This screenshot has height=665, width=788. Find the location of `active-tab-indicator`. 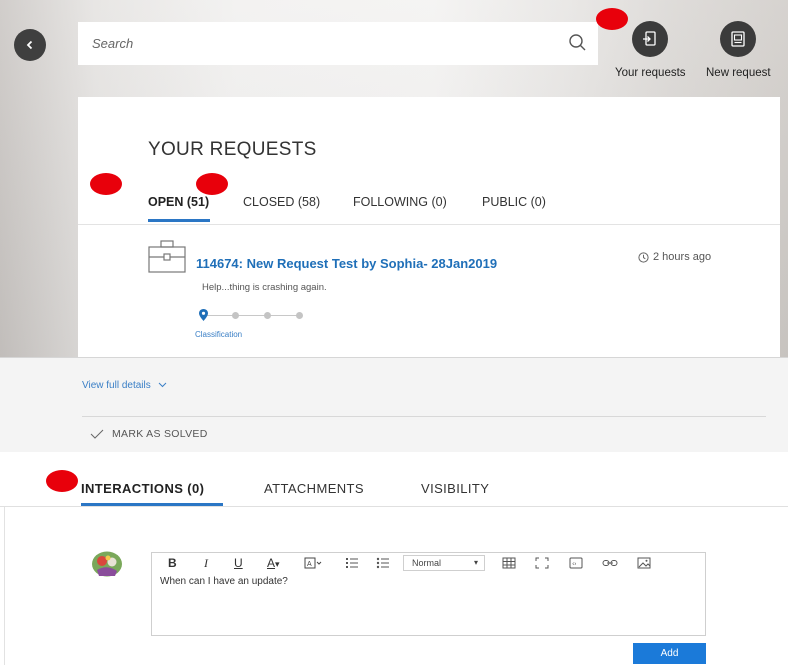

active-tab-indicator is located at coordinates (179, 220).